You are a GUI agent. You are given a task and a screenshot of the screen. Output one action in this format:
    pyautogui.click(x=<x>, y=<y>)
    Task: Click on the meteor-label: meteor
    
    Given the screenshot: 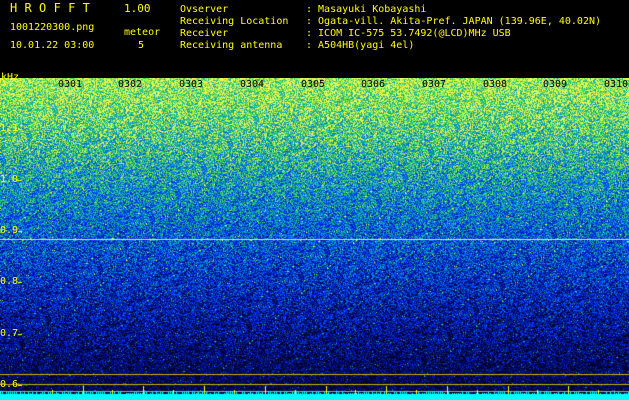 What is the action you would take?
    pyautogui.click(x=142, y=32)
    